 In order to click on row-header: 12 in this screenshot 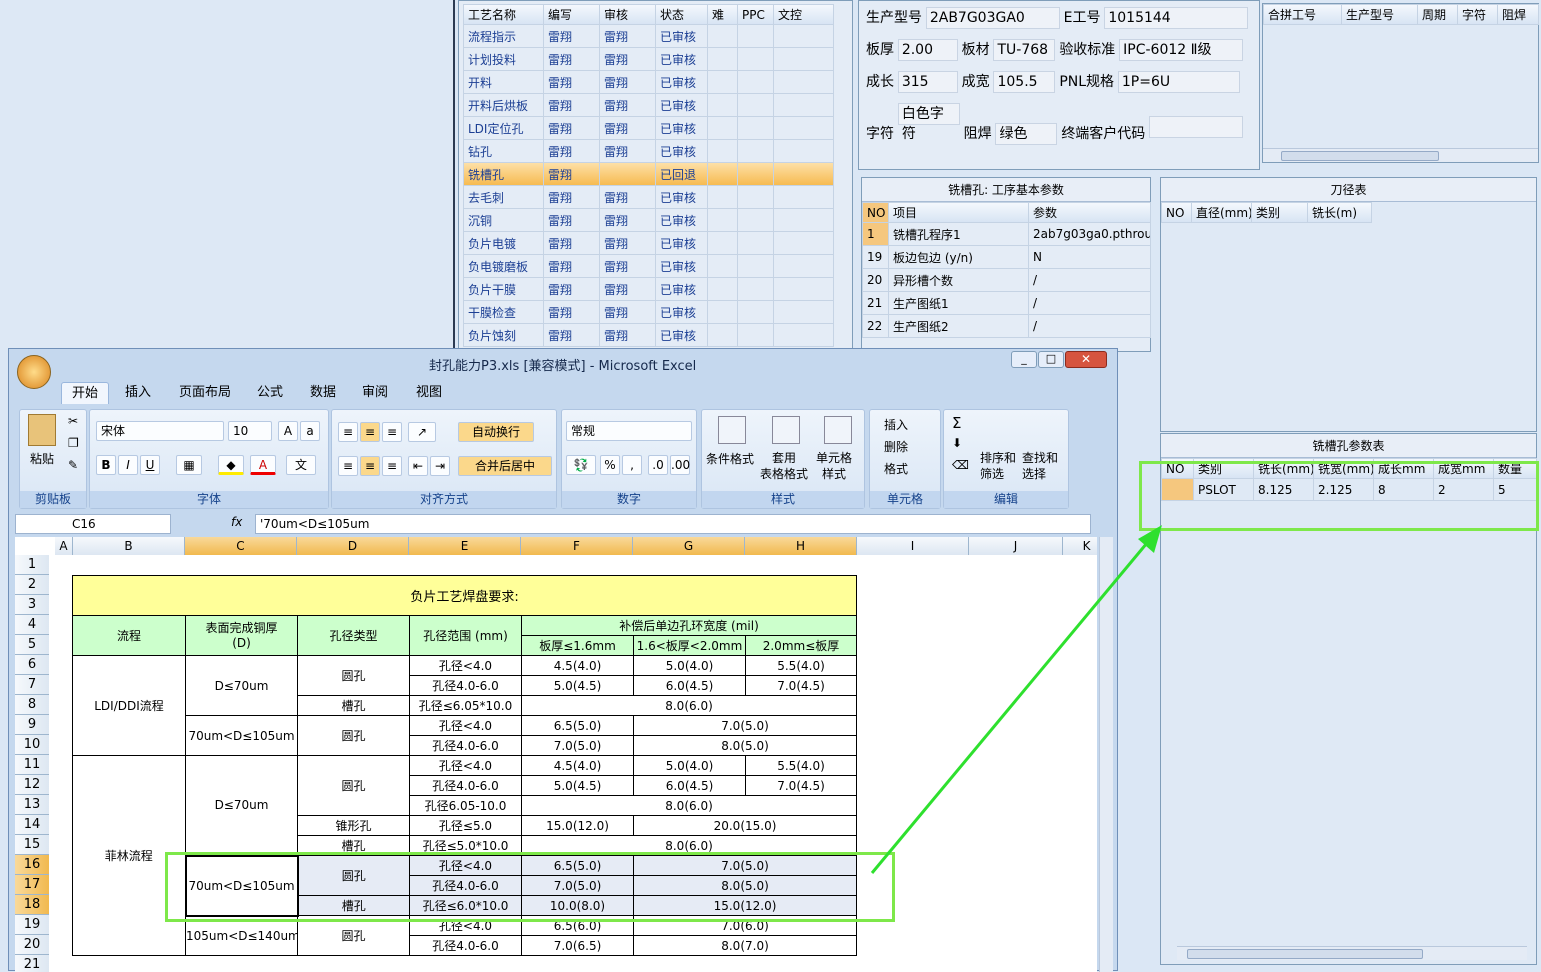, I will do `click(32, 785)`.